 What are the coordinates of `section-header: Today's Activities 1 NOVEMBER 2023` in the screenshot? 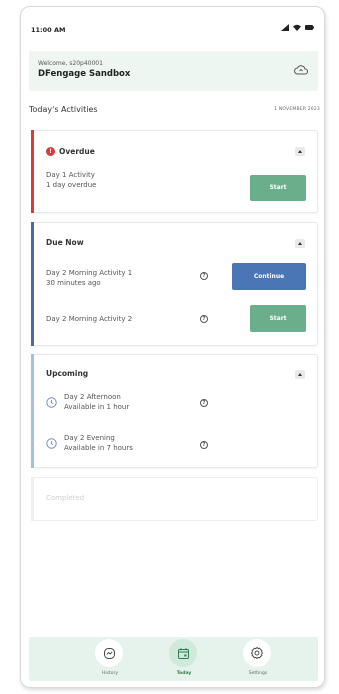 It's located at (174, 112).